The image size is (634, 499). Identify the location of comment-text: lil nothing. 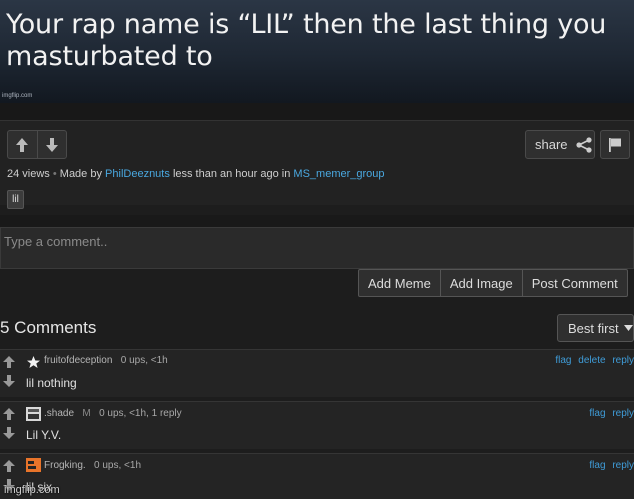
(51, 383).